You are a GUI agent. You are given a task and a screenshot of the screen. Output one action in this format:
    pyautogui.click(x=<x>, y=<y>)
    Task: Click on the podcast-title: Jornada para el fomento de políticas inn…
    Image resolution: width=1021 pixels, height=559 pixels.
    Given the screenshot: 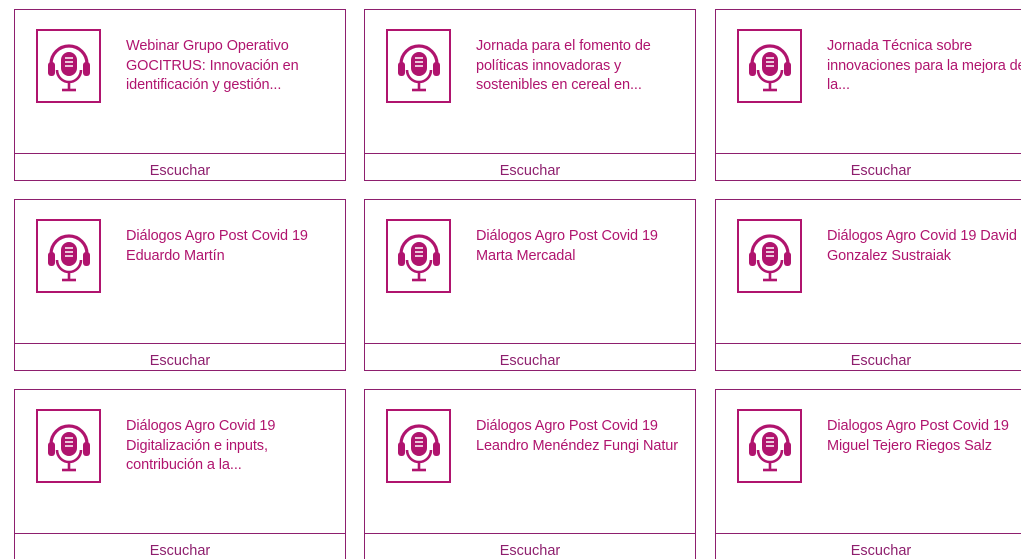 What is the action you would take?
    pyautogui.click(x=578, y=66)
    